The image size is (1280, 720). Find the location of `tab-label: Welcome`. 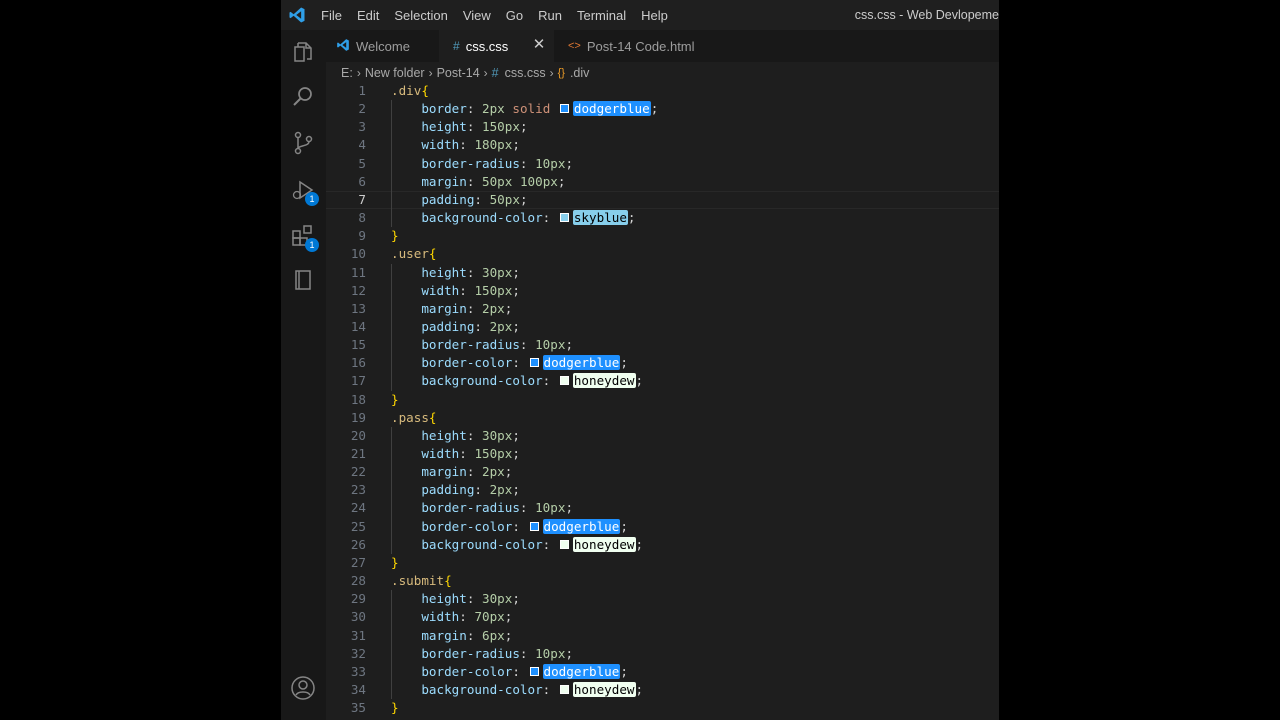

tab-label: Welcome is located at coordinates (383, 46).